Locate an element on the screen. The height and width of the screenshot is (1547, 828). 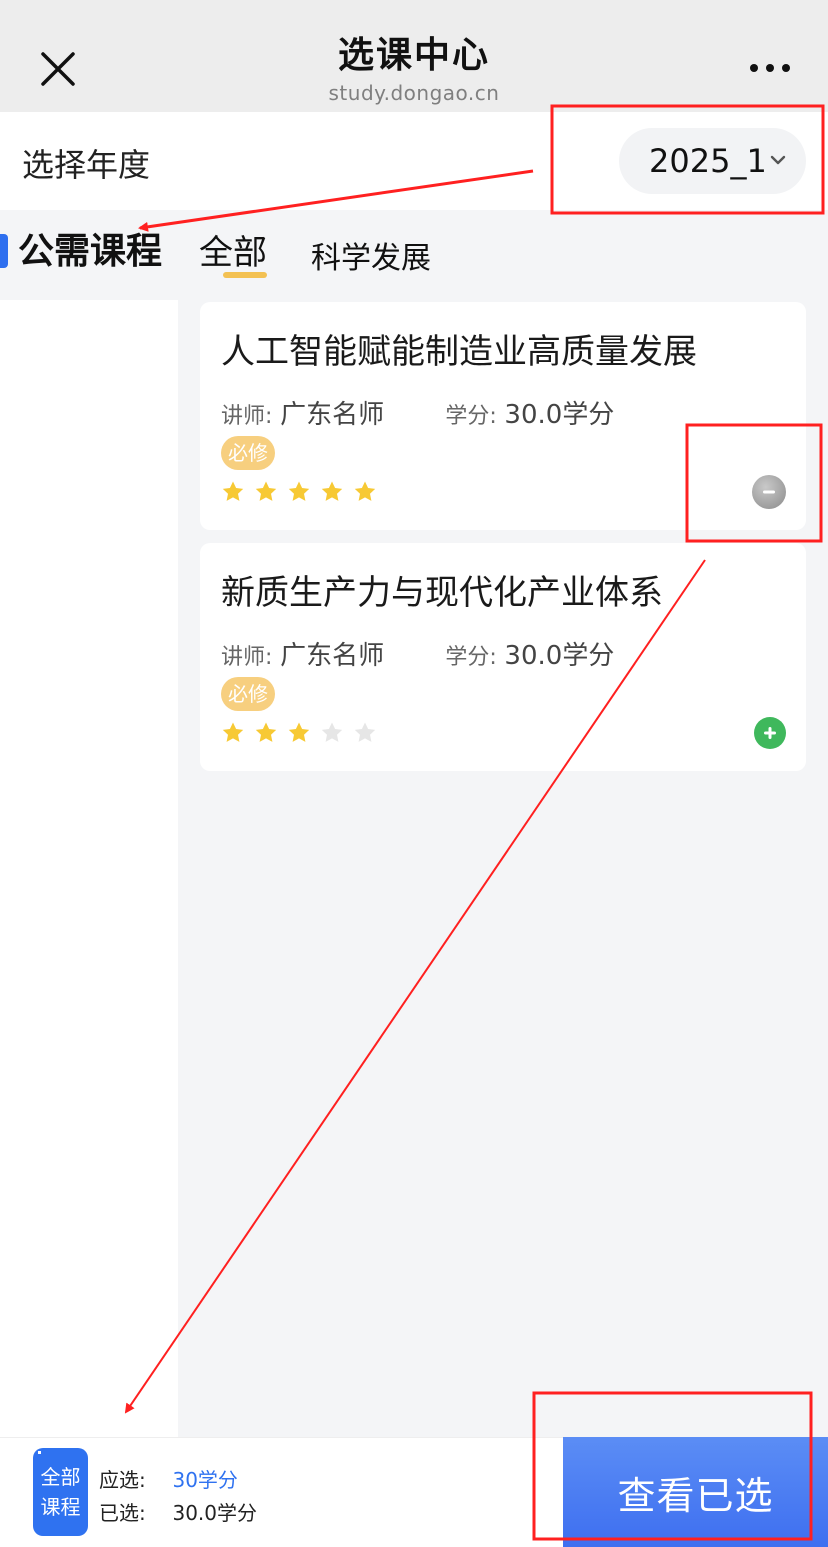
selected-credits: 已选: 30.0学分 is located at coordinates (178, 1511).